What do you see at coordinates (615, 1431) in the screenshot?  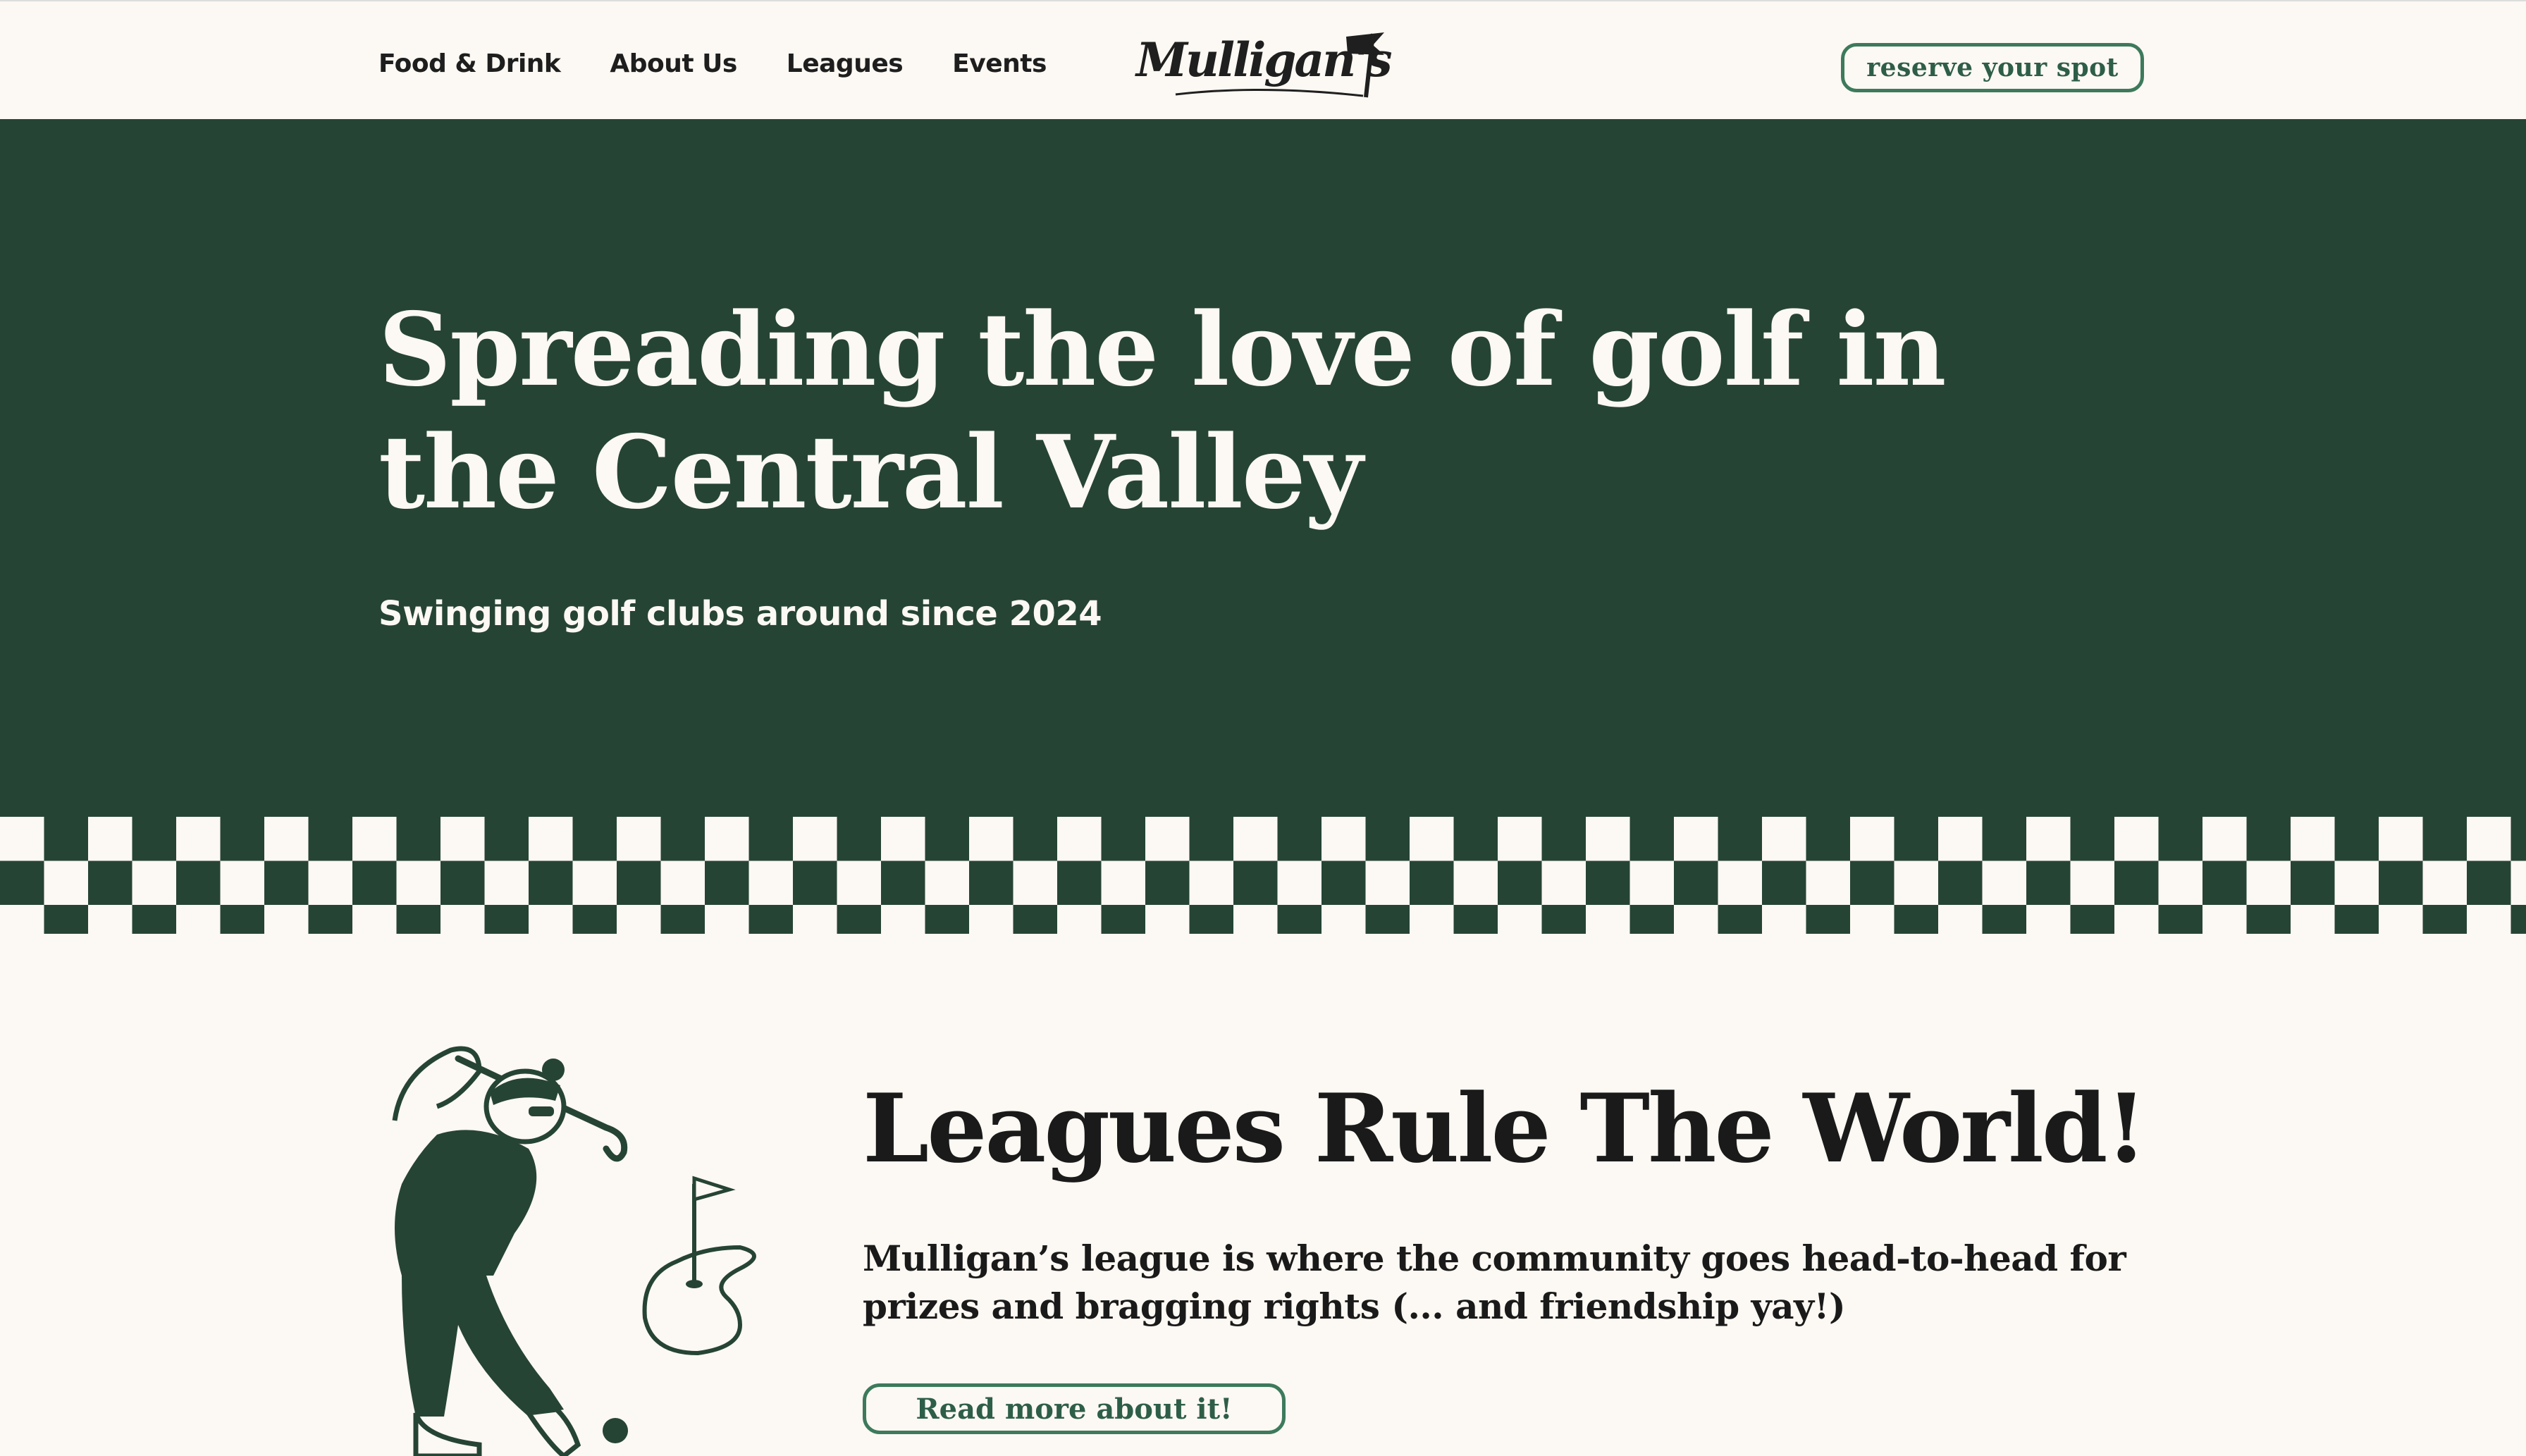 I see `golf-ball-icon` at bounding box center [615, 1431].